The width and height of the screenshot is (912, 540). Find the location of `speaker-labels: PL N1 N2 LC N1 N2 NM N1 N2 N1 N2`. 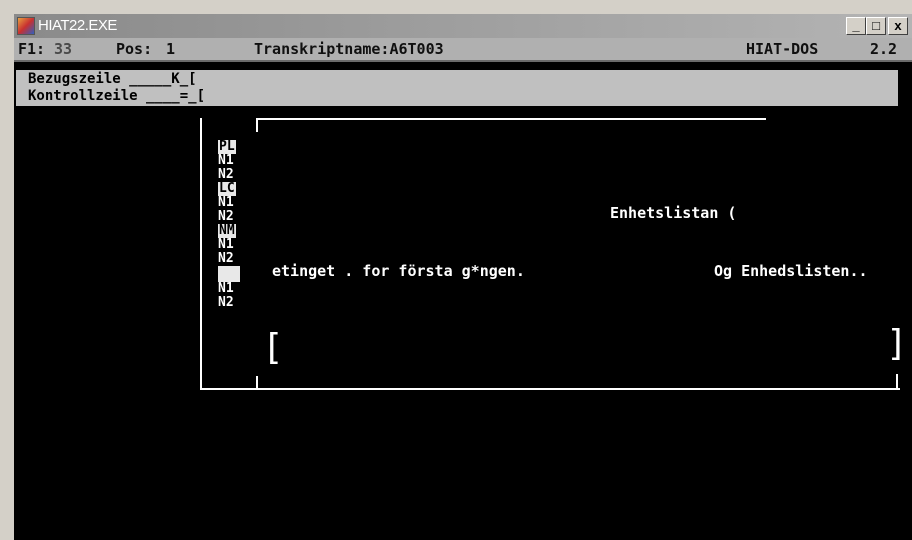

speaker-labels: PL N1 N2 LC N1 N2 NM N1 N2 N1 N2 is located at coordinates (231, 225).